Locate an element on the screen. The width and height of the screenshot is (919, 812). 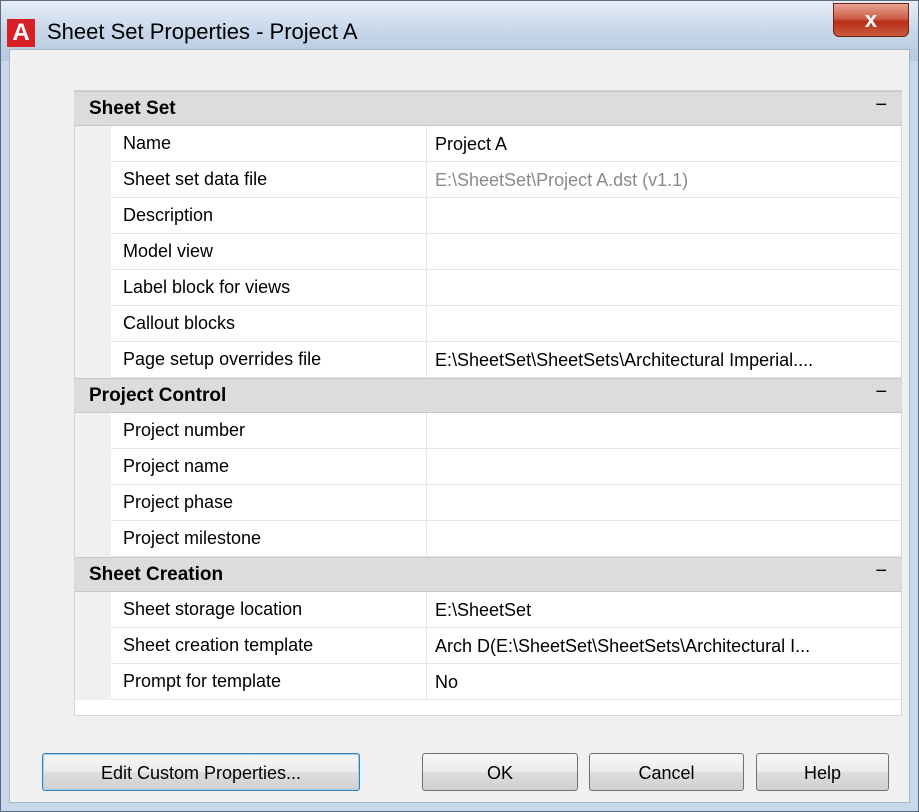
property-row-project-phase: Project phase is located at coordinates (488, 503).